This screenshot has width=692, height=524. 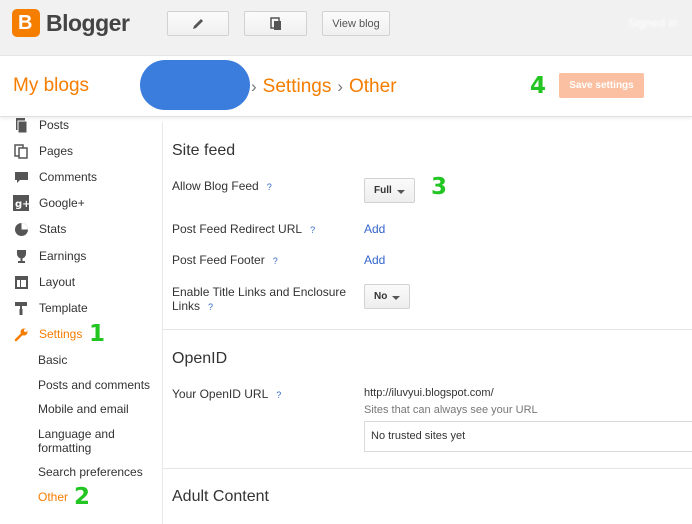 I want to click on top-bar: B Blogger View blog Signed in, so click(x=346, y=28).